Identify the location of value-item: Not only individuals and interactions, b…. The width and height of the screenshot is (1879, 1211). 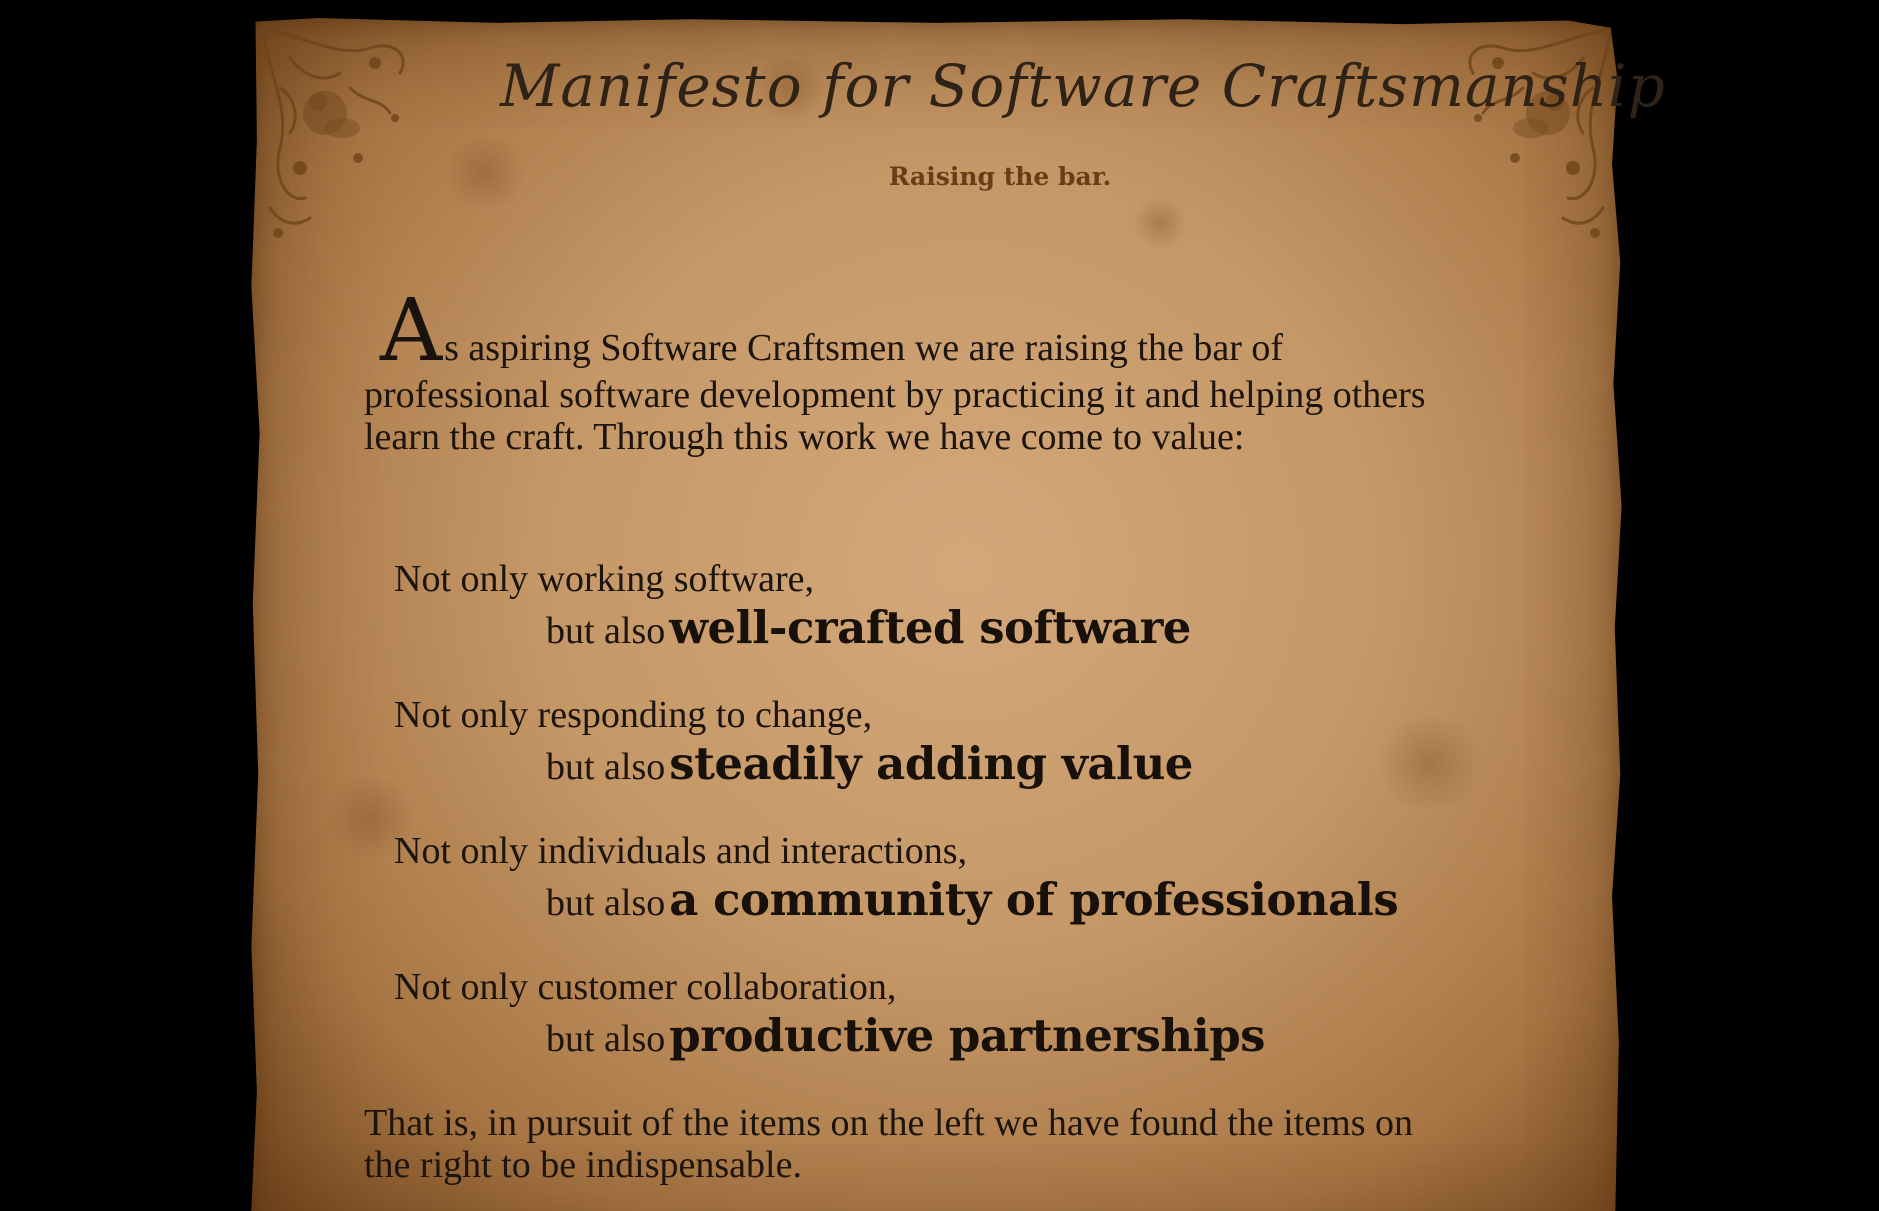
(969, 898).